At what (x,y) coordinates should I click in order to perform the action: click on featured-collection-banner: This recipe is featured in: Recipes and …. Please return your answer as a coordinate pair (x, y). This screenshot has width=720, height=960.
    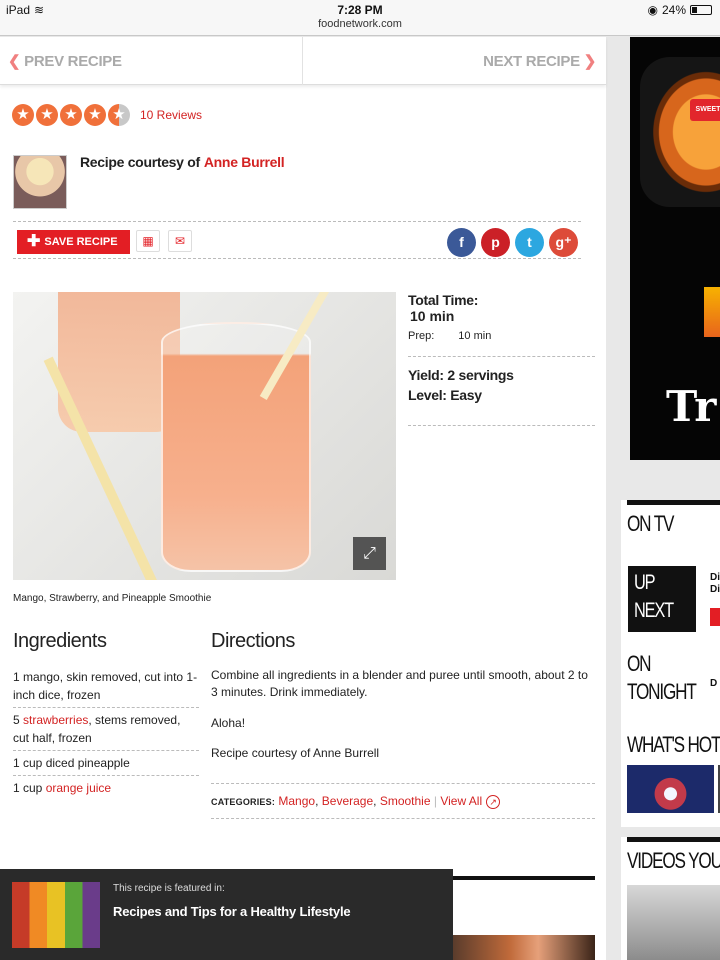
    Looking at the image, I should click on (226, 914).